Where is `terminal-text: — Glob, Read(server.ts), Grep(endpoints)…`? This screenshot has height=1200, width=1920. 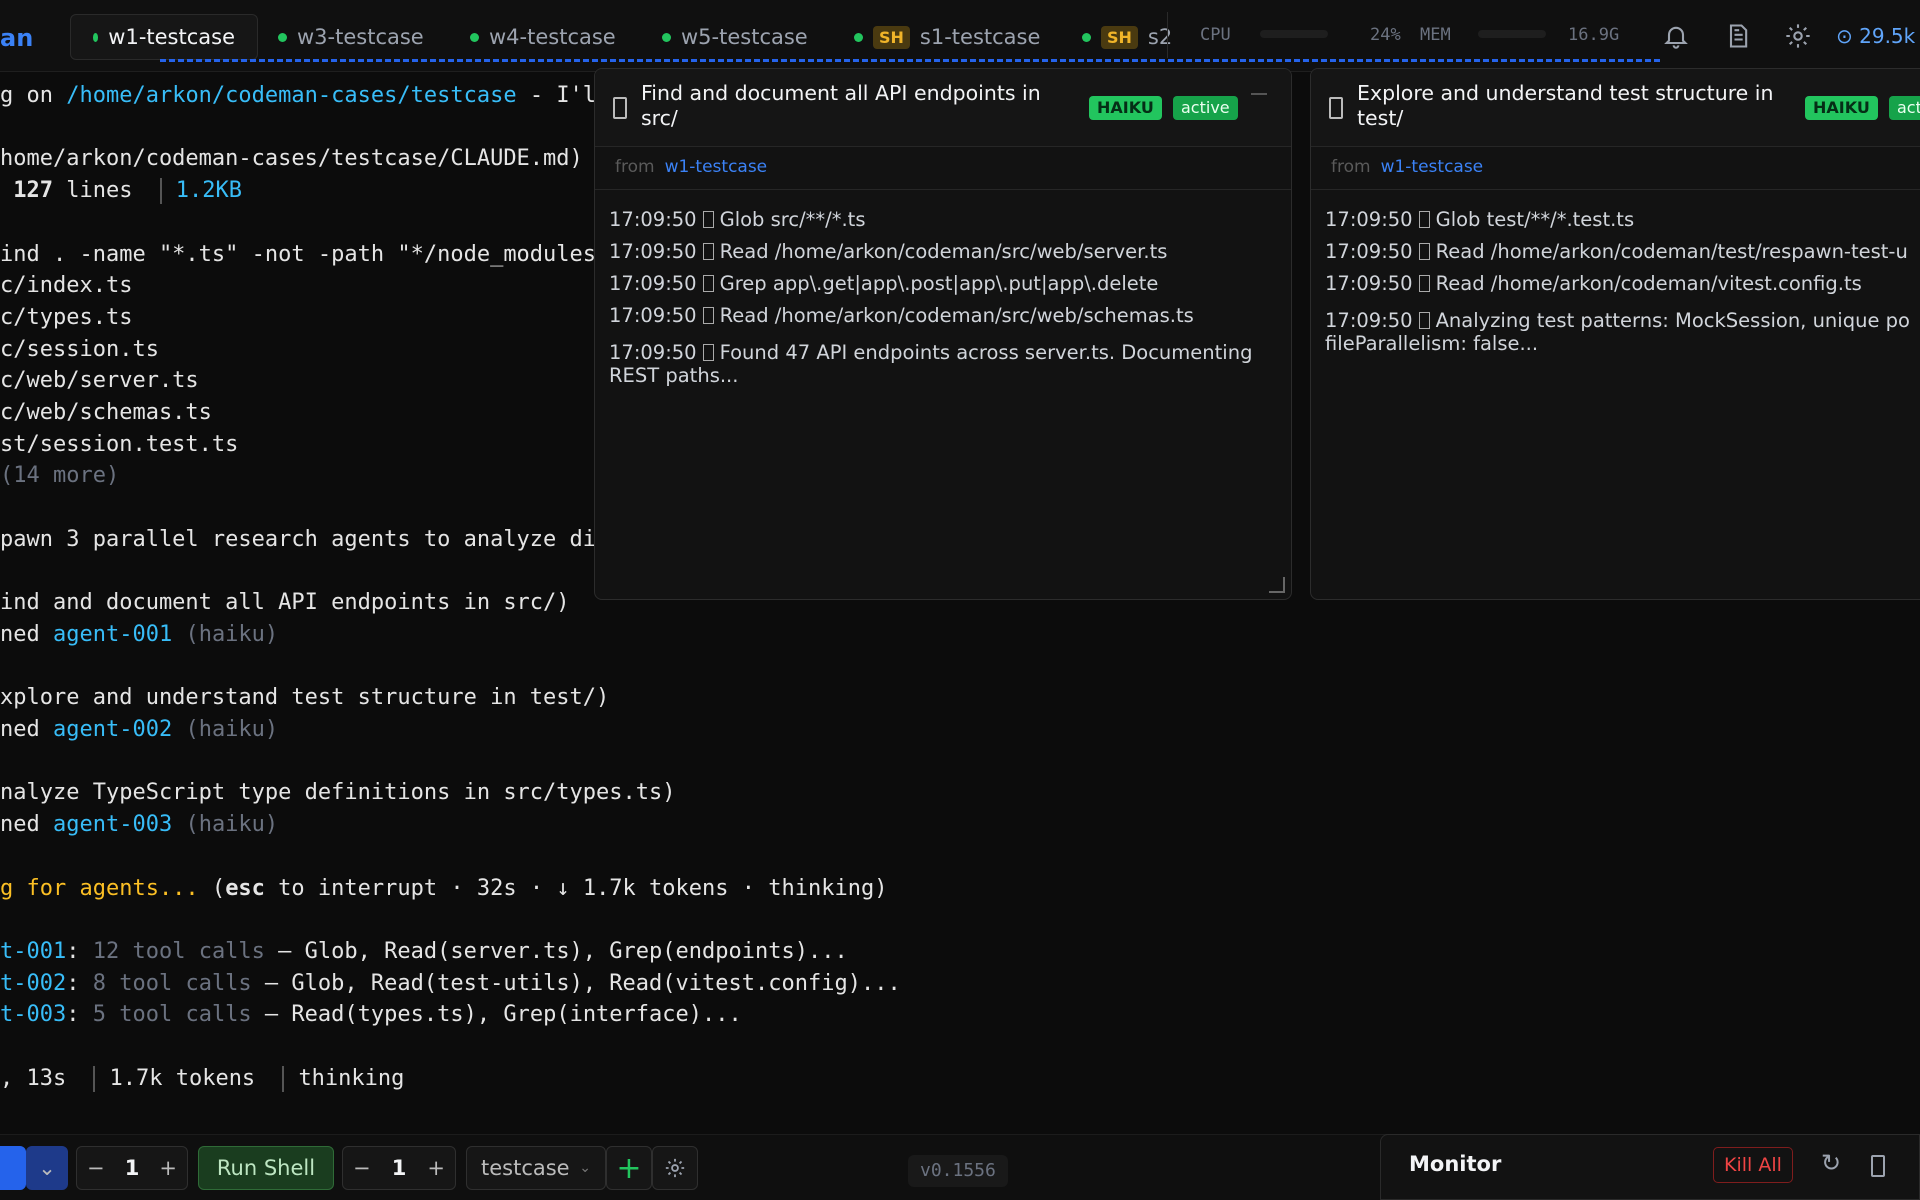
terminal-text: — Glob, Read(server.ts), Grep(endpoints)… is located at coordinates (556, 951).